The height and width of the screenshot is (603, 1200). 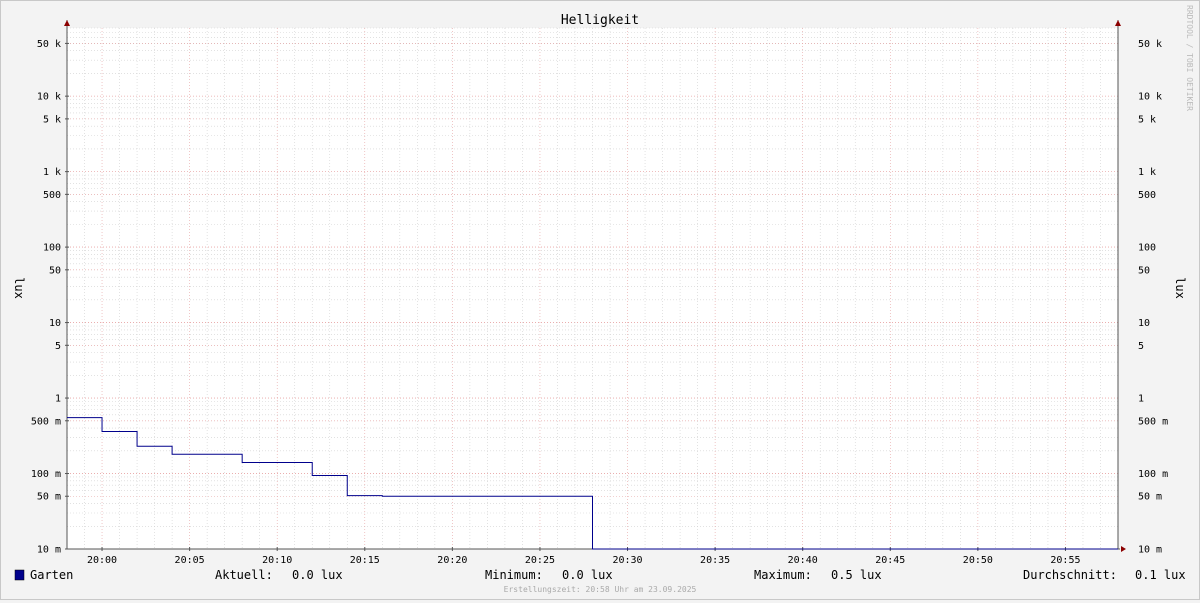 What do you see at coordinates (52, 248) in the screenshot?
I see `y-tick-label-left: 100` at bounding box center [52, 248].